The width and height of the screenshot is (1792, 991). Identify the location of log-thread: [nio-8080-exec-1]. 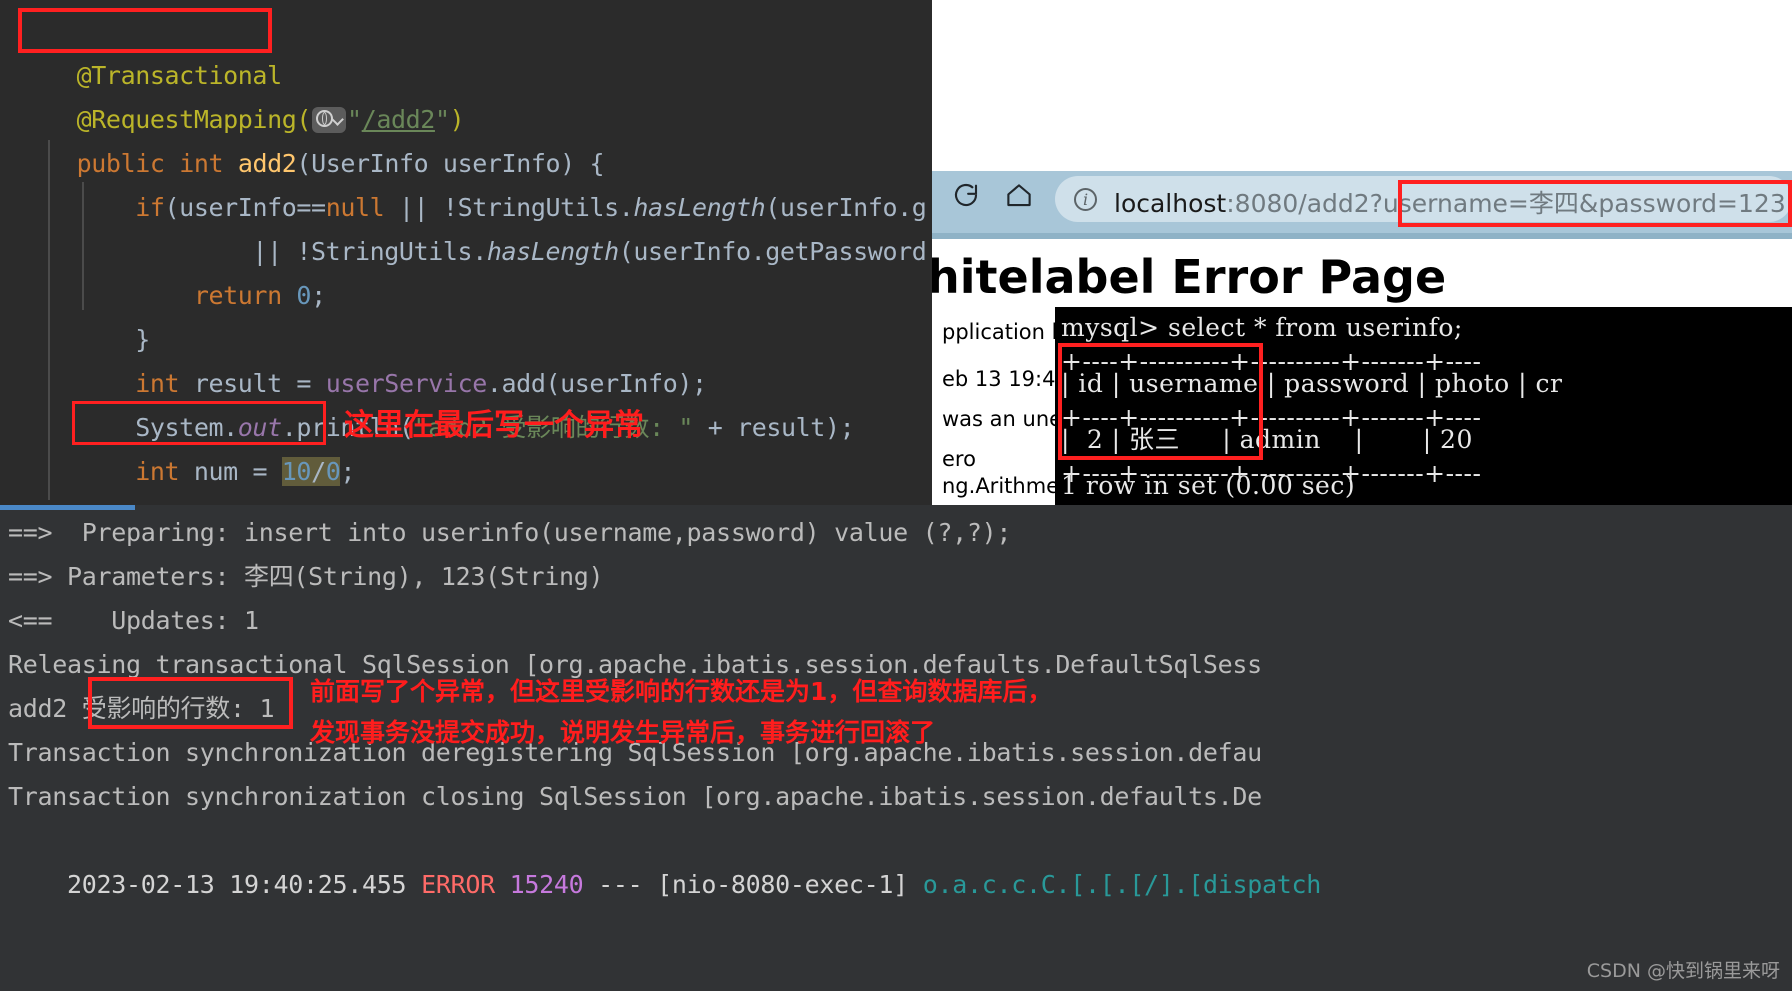
(782, 884).